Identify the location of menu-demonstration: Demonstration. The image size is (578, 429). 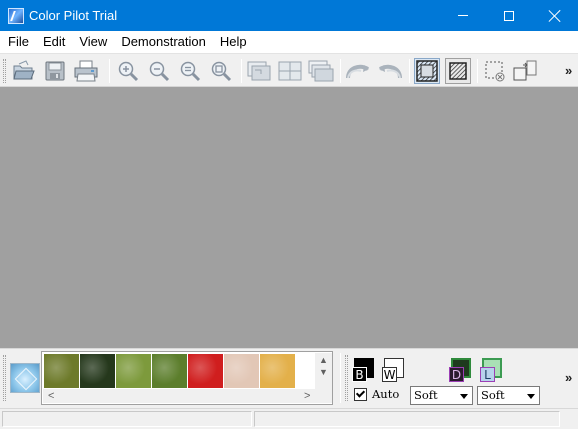
(163, 42).